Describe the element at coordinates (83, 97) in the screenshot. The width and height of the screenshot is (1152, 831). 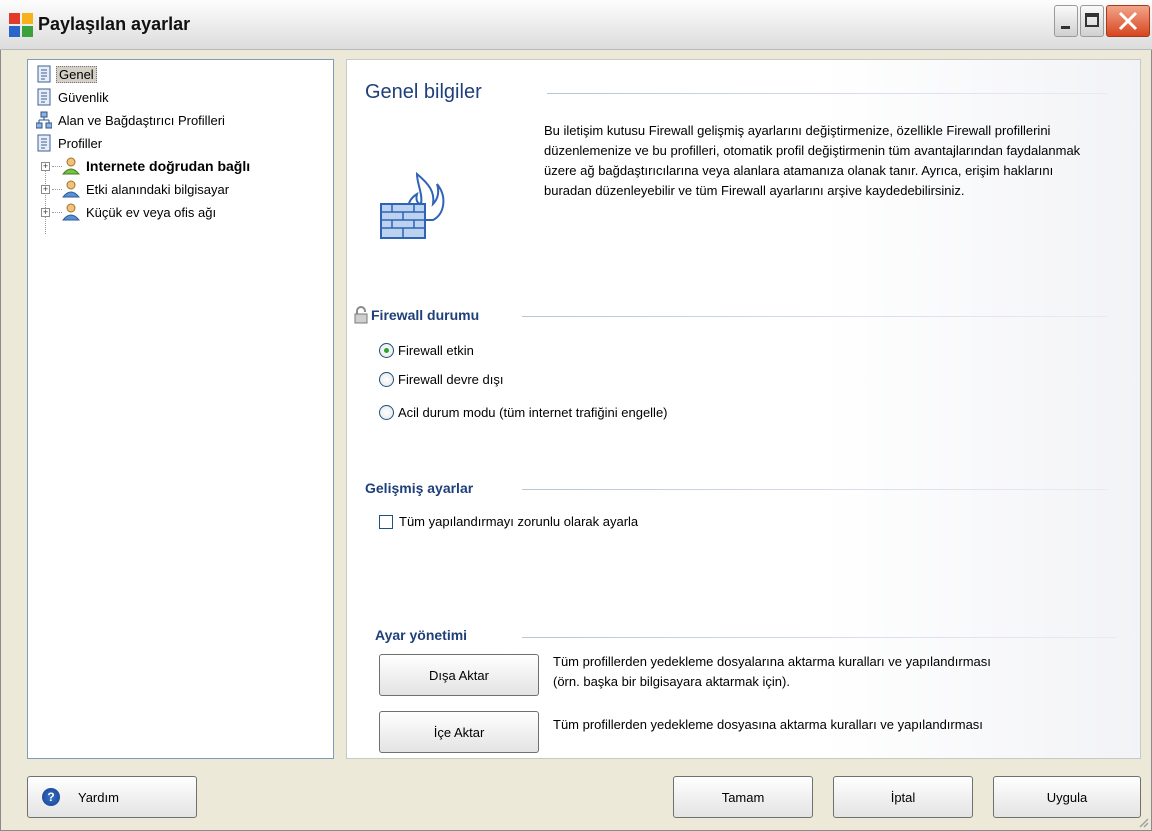
I see `tree-item-label: Güvenlik` at that location.